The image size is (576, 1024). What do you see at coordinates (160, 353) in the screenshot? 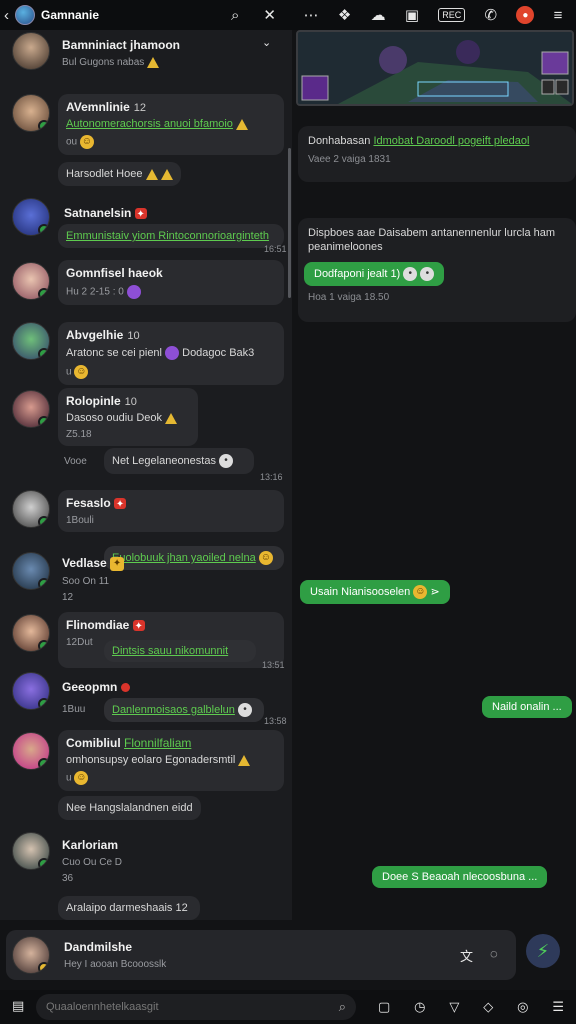
I see `message-text: Aratonc se cei pienl Dodagoc Bak3` at bounding box center [160, 353].